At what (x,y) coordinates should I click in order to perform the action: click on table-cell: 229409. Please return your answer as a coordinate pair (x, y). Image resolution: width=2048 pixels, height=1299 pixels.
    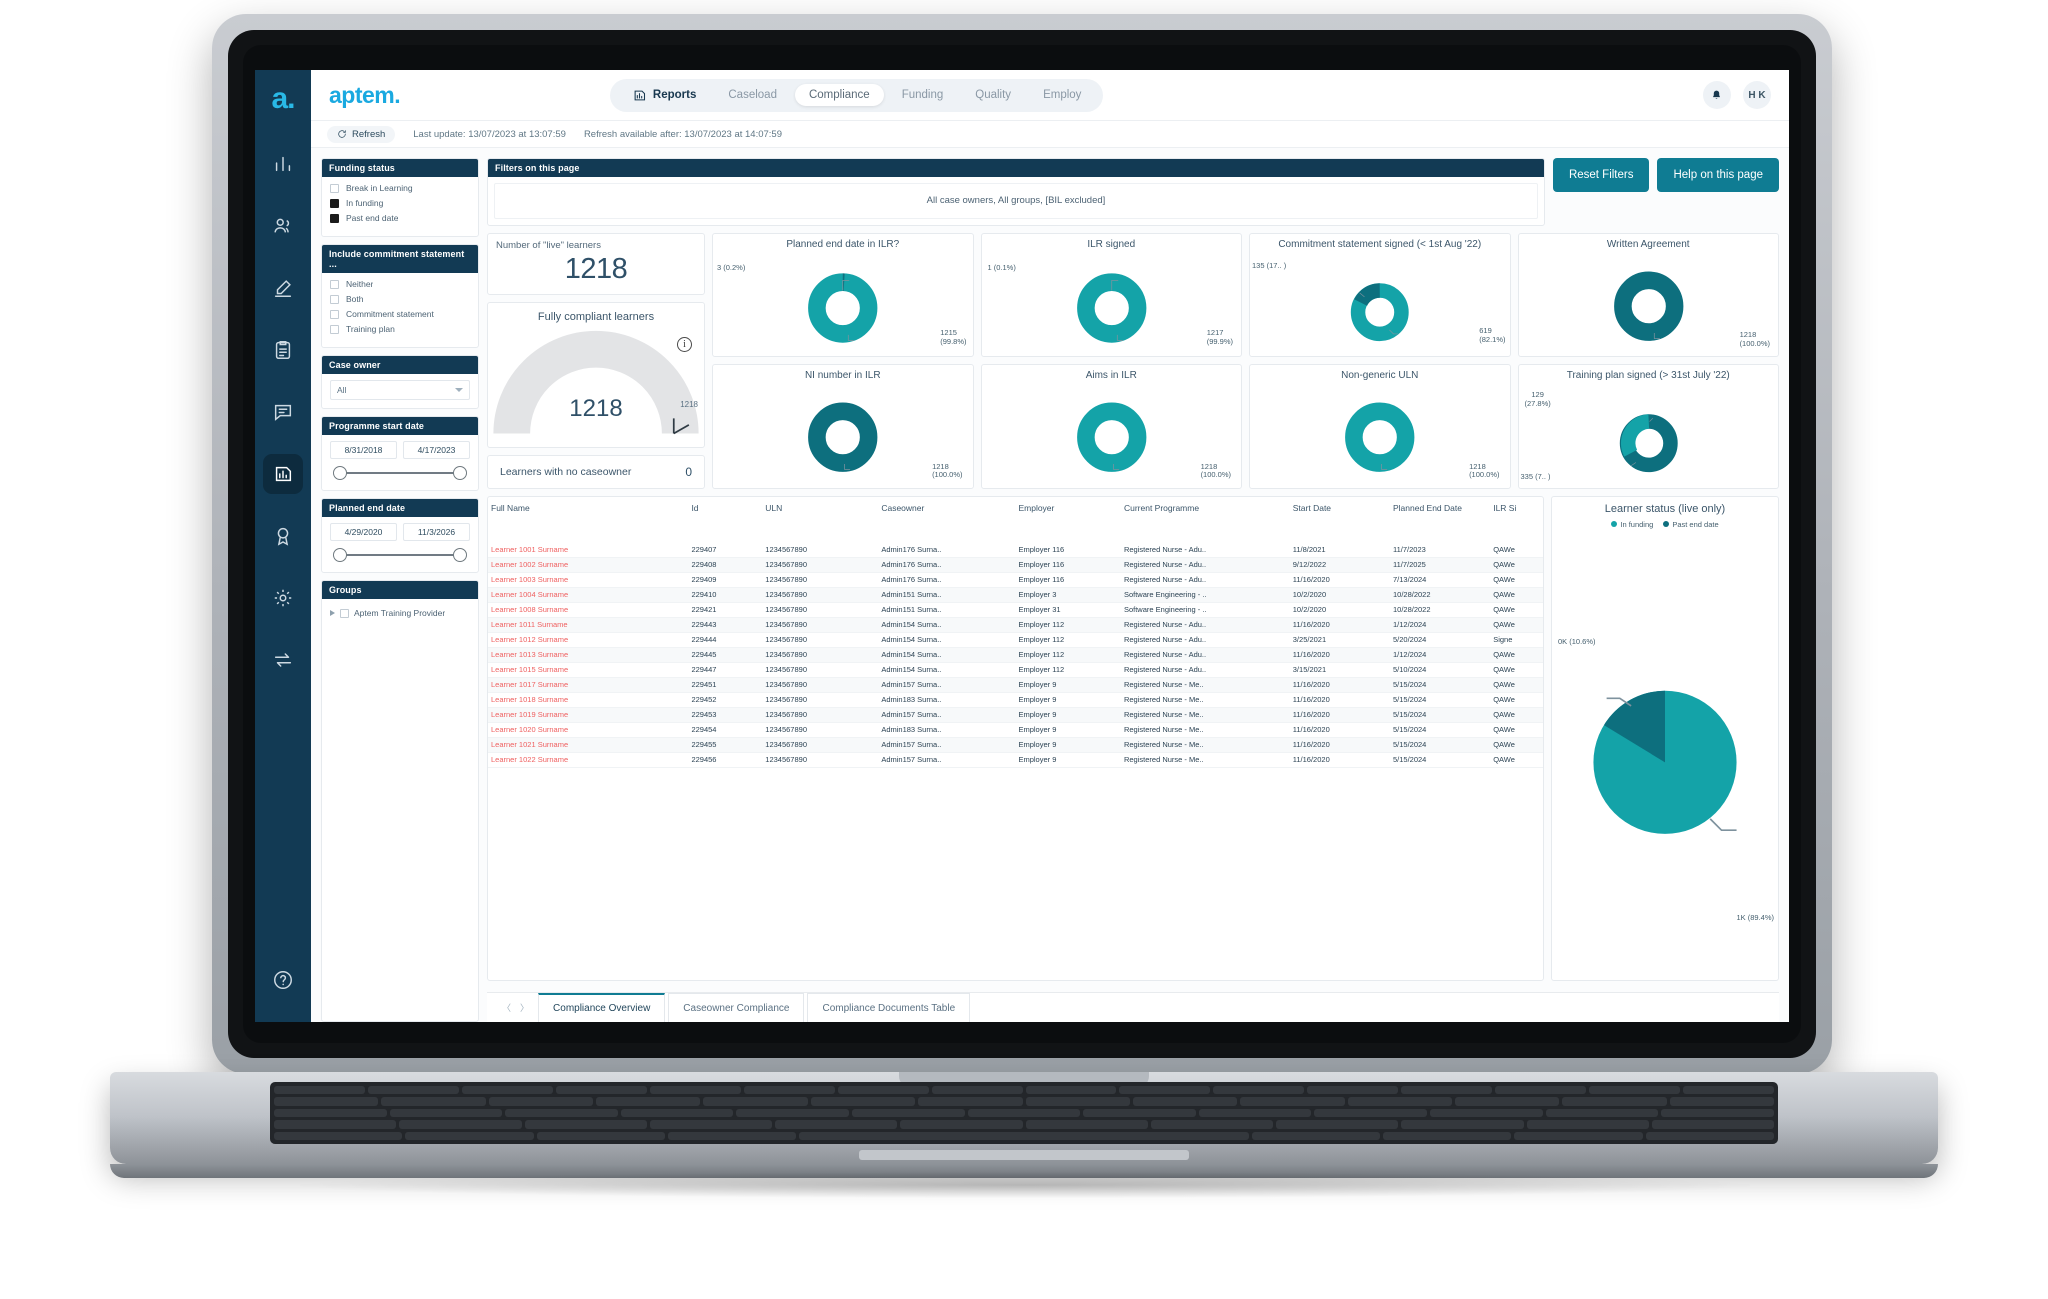
    Looking at the image, I should click on (725, 580).